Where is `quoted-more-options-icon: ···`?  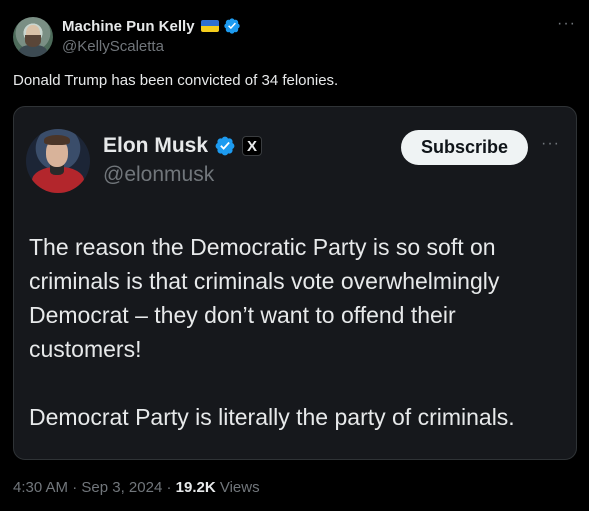 quoted-more-options-icon: ··· is located at coordinates (550, 144).